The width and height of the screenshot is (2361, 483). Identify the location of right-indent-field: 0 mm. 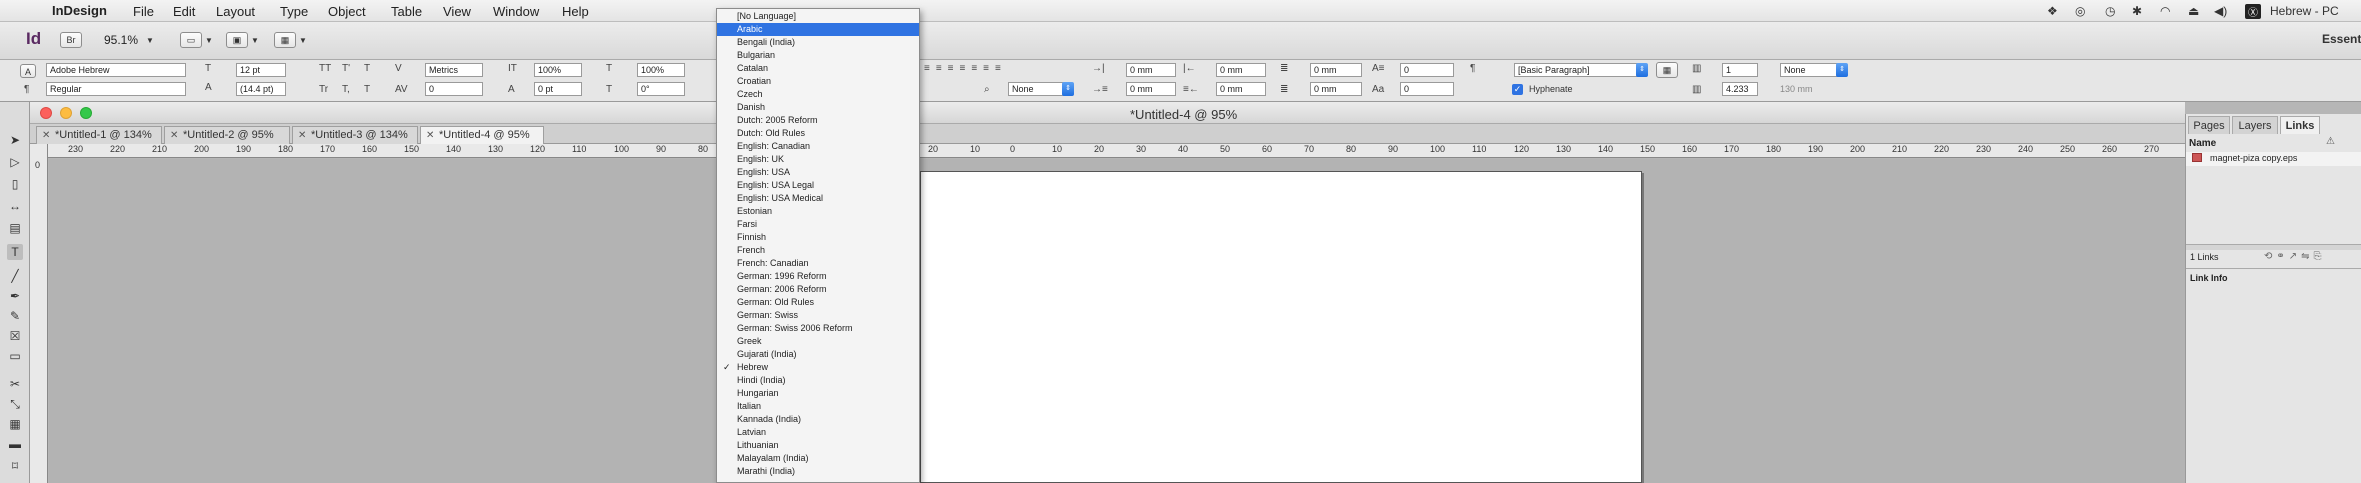
(1241, 70).